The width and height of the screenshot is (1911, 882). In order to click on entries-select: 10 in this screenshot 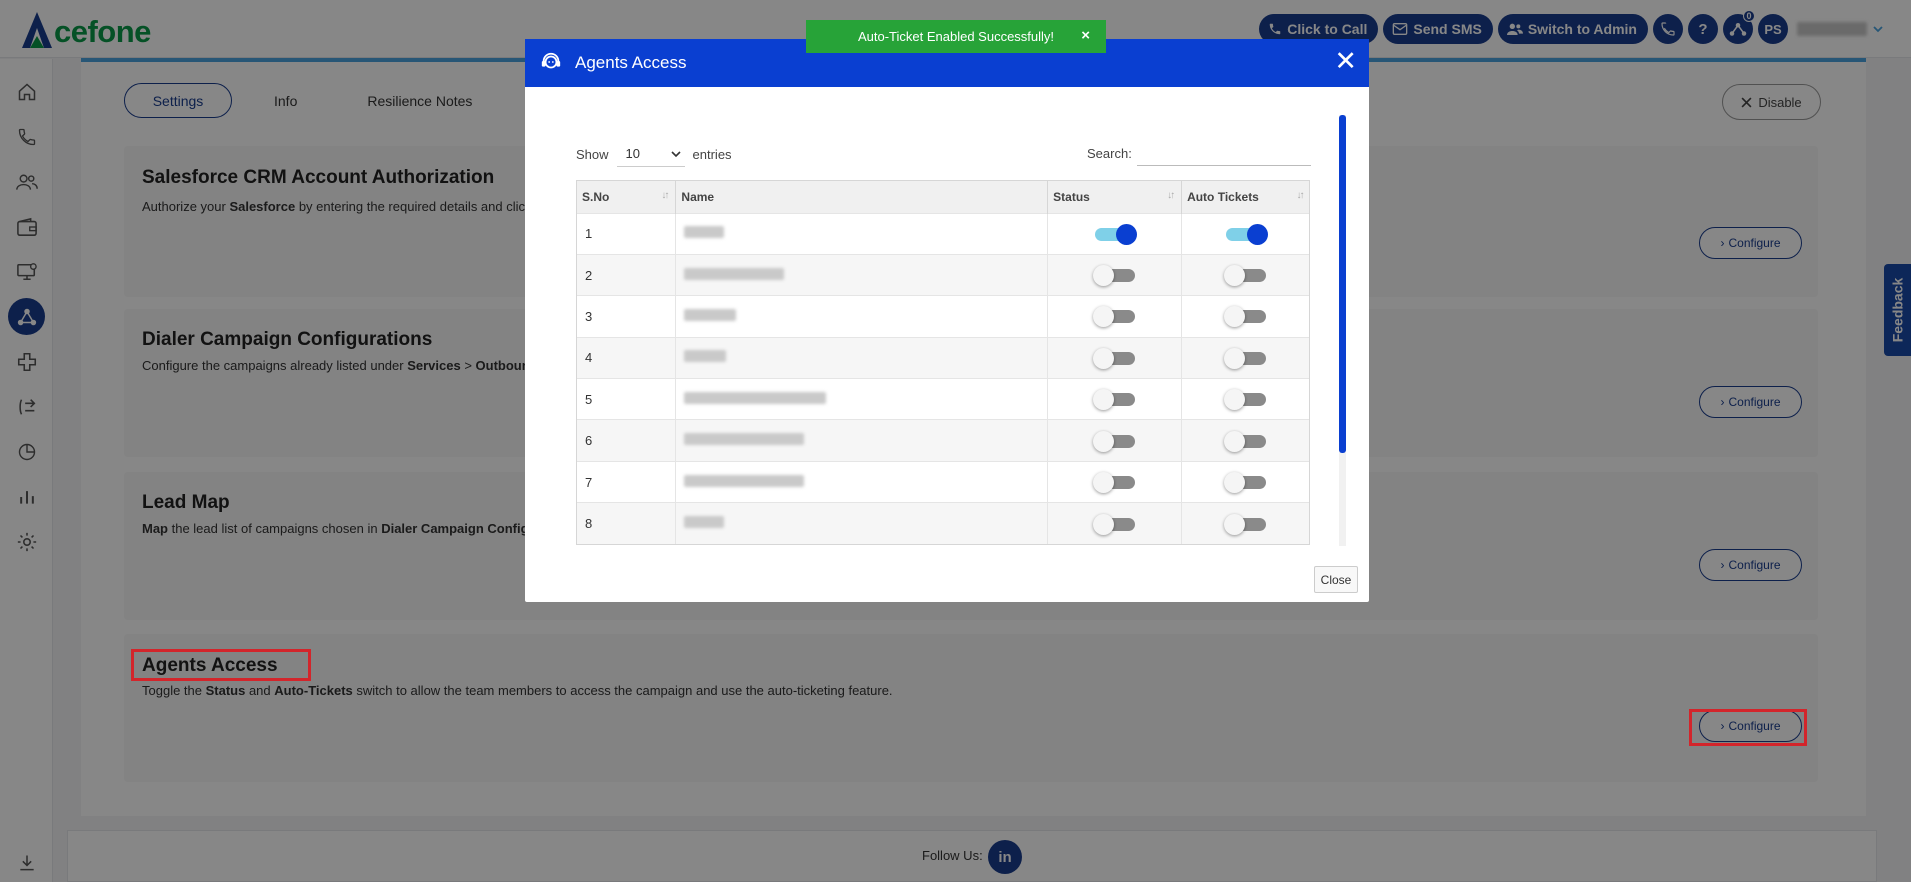, I will do `click(650, 154)`.